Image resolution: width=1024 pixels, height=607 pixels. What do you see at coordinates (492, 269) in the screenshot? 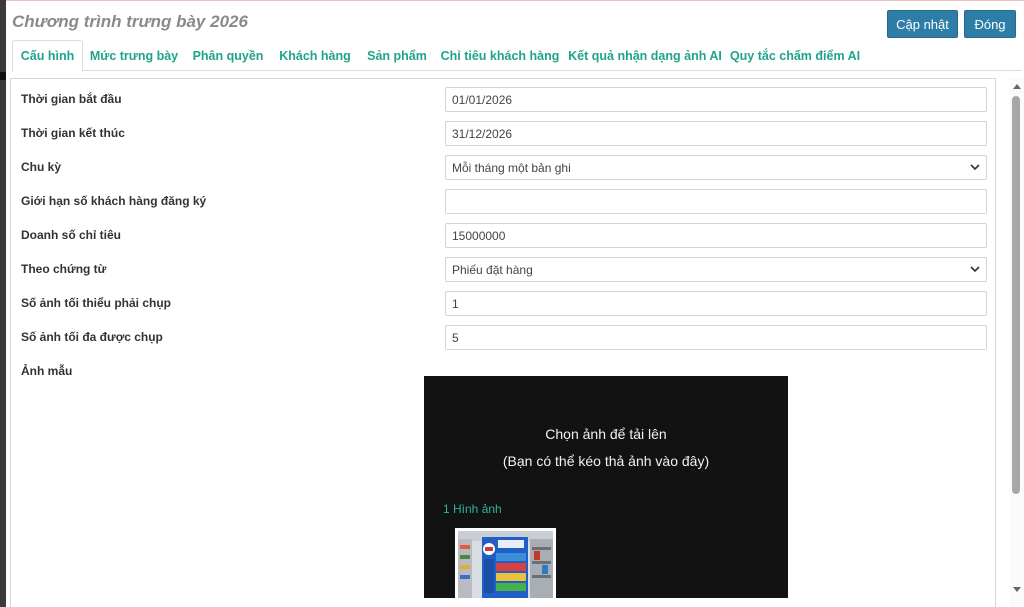
I see `by-document-select-value: Phiếu đặt hàng` at bounding box center [492, 269].